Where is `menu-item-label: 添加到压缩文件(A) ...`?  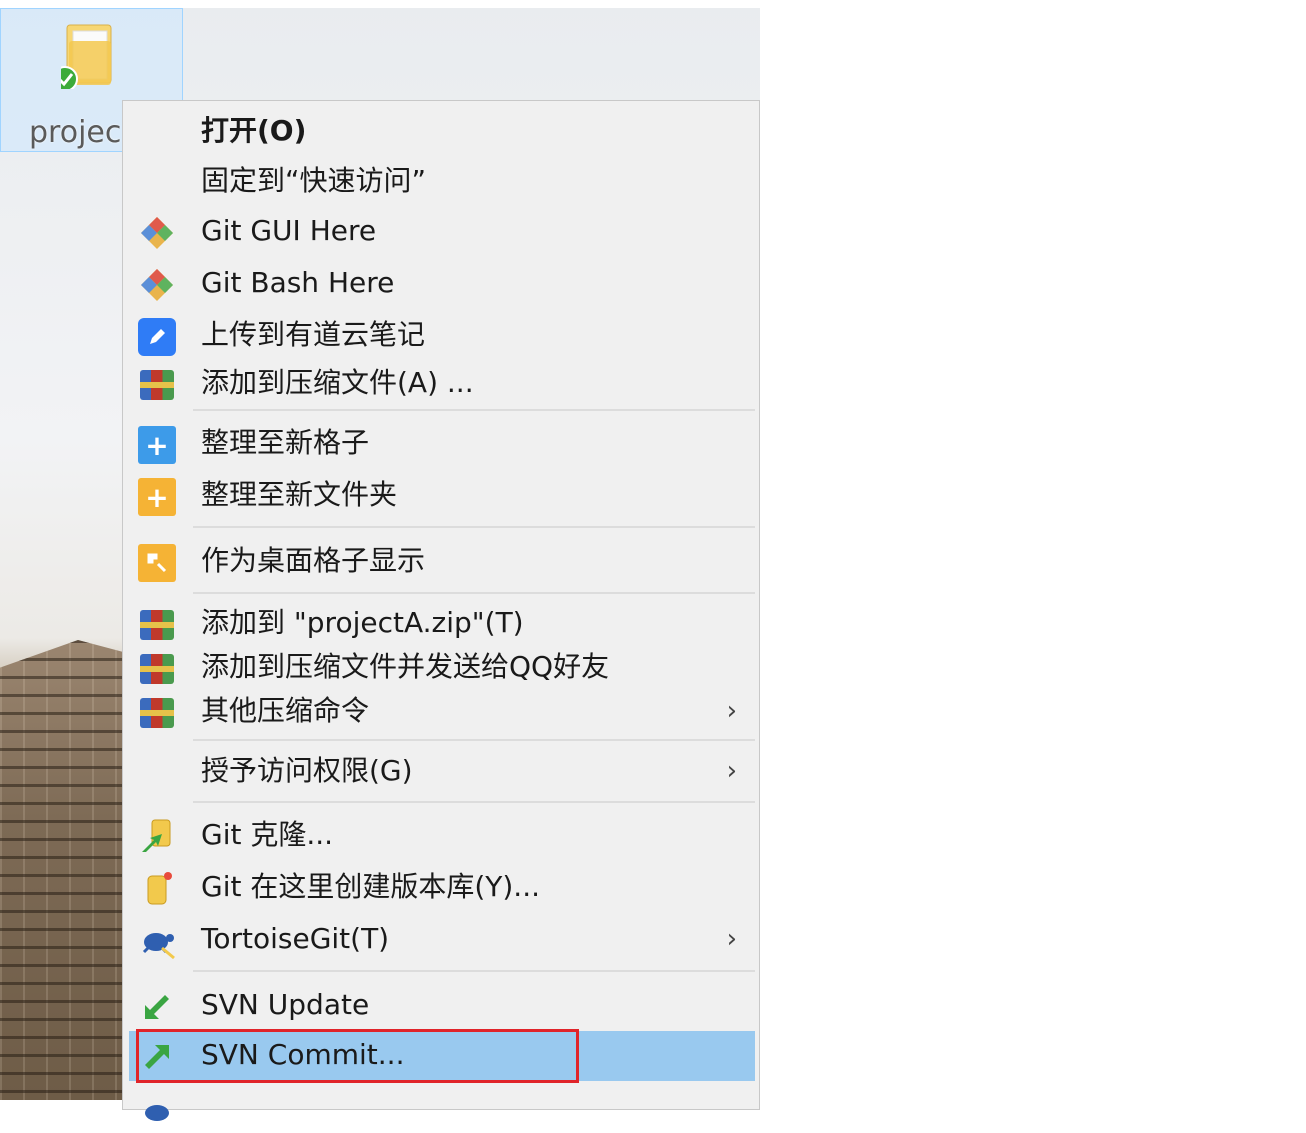
menu-item-label: 添加到压缩文件(A) ... is located at coordinates (337, 382).